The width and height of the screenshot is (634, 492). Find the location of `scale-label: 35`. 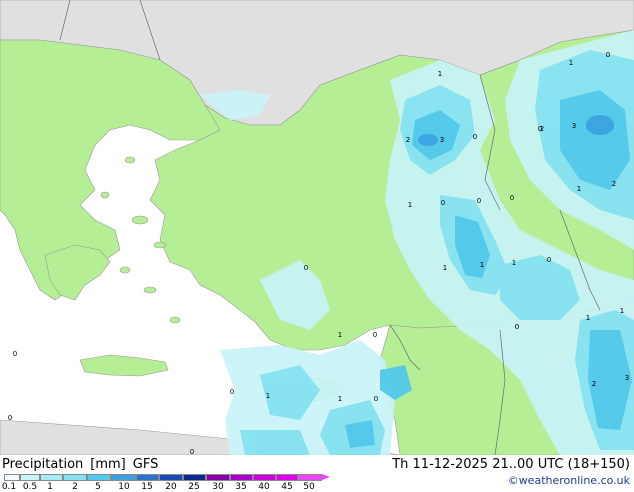

scale-label: 35 is located at coordinates (241, 487).